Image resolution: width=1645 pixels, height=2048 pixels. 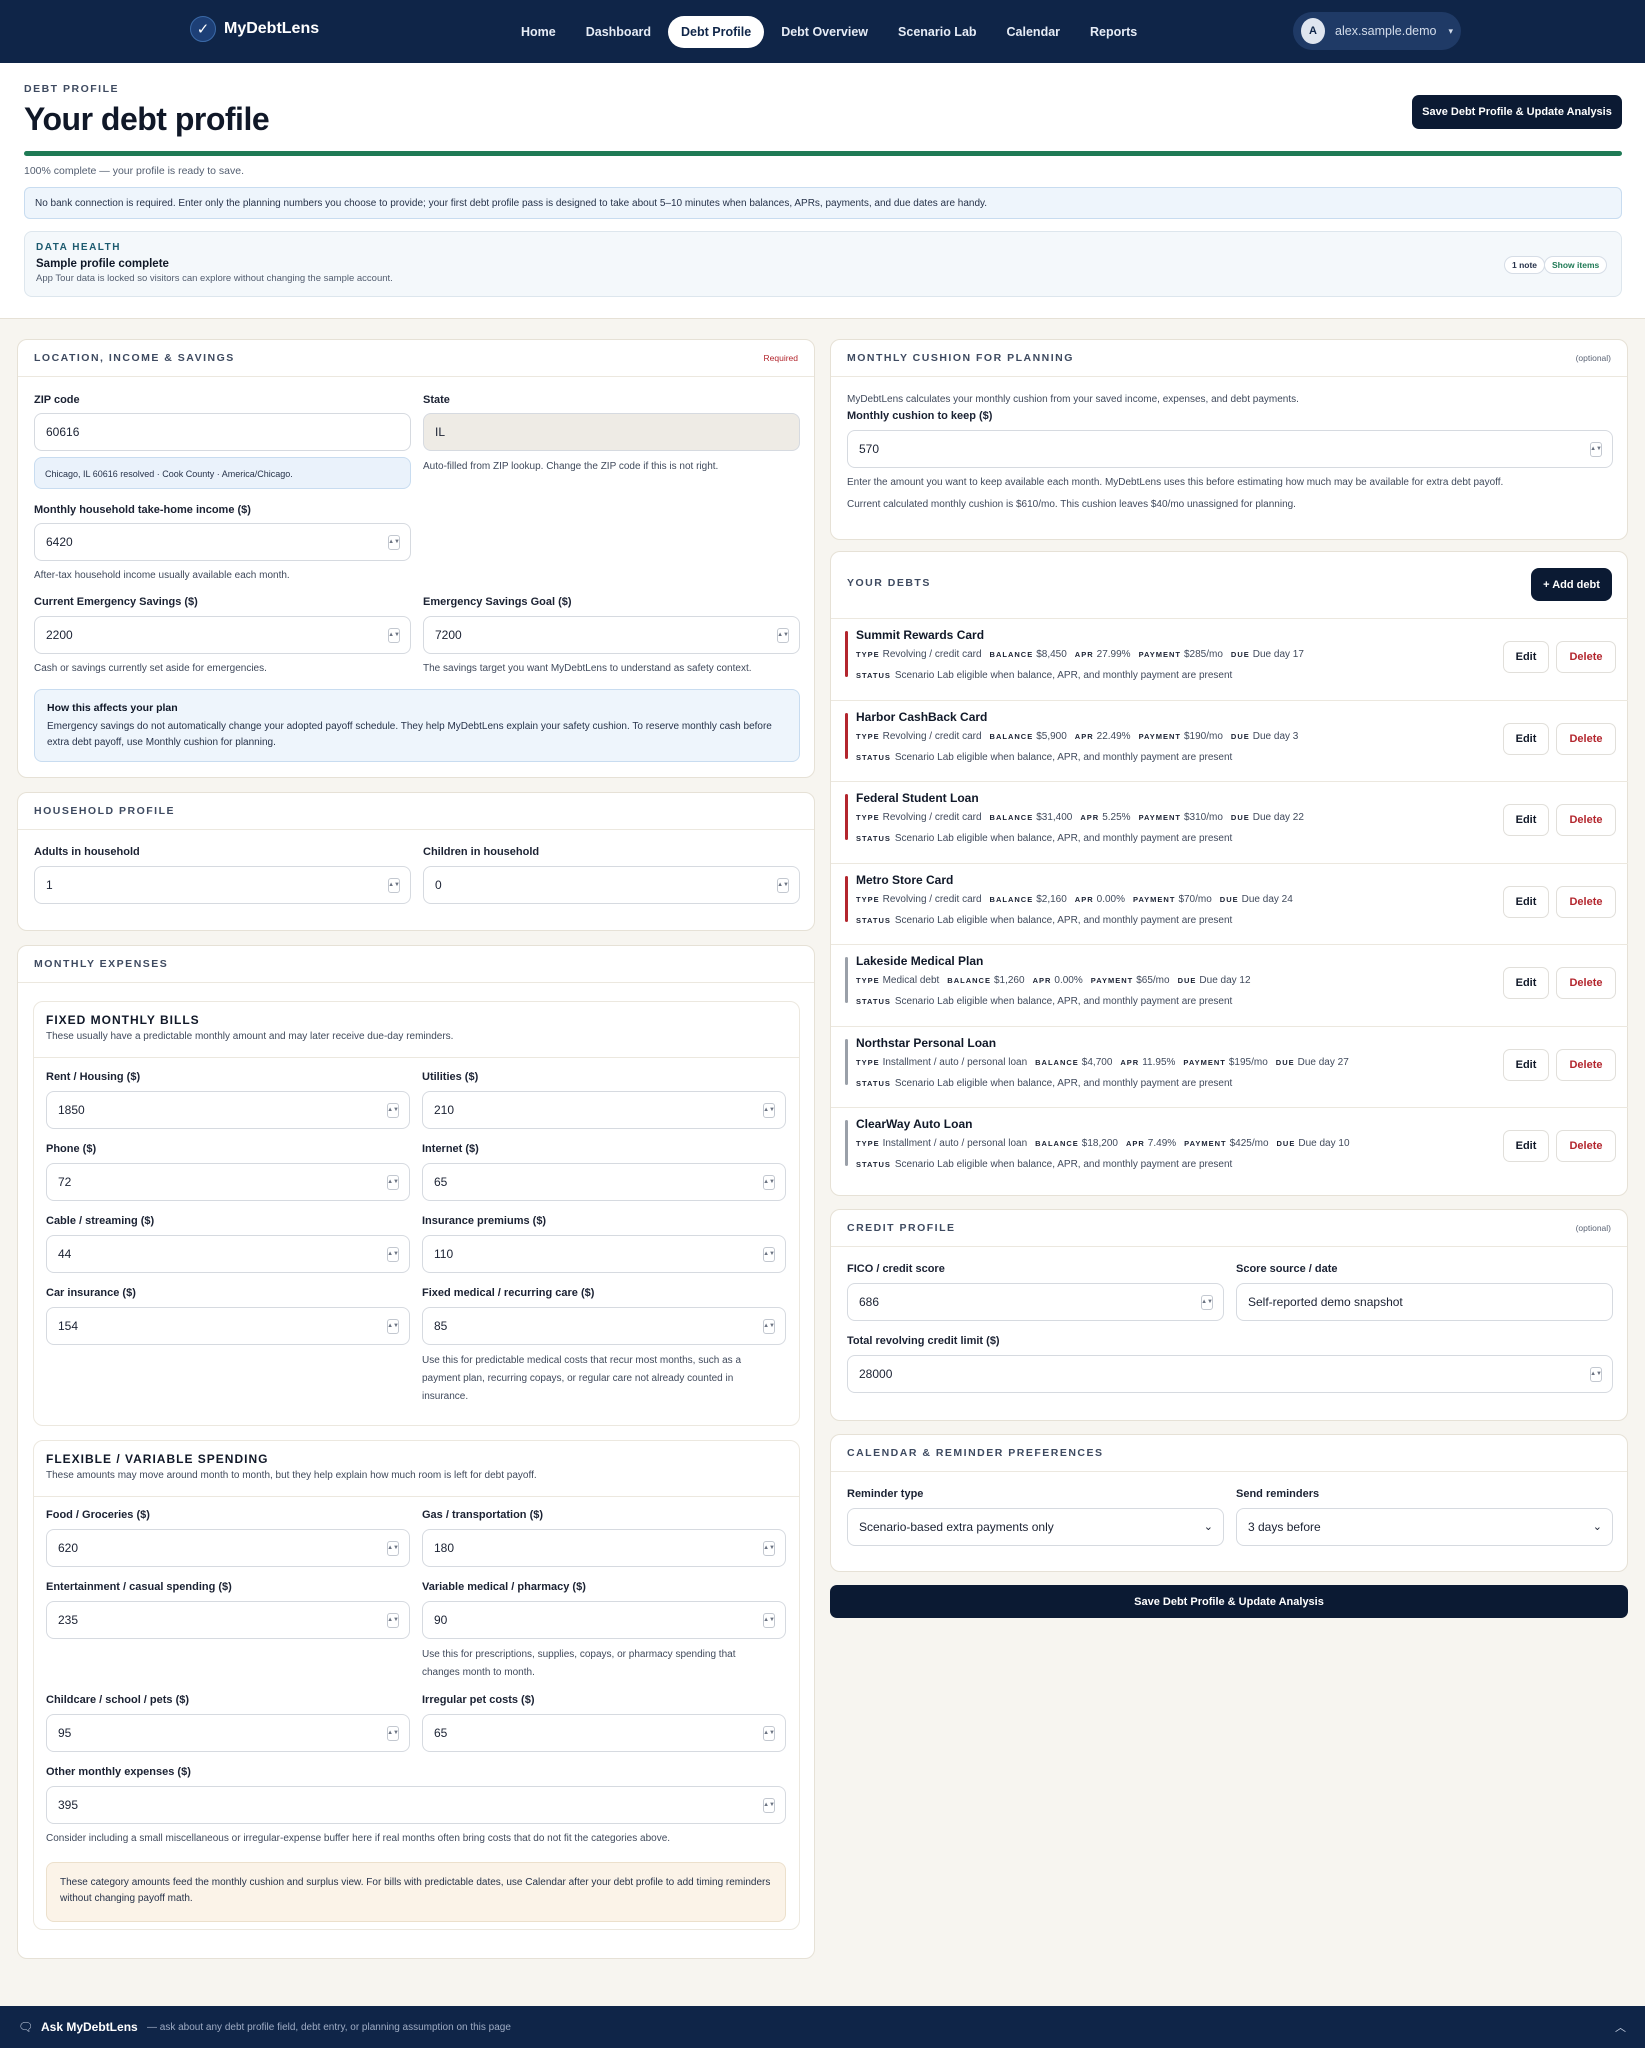 What do you see at coordinates (228, 1326) in the screenshot?
I see `car-insurance-input: 154 ▲▼` at bounding box center [228, 1326].